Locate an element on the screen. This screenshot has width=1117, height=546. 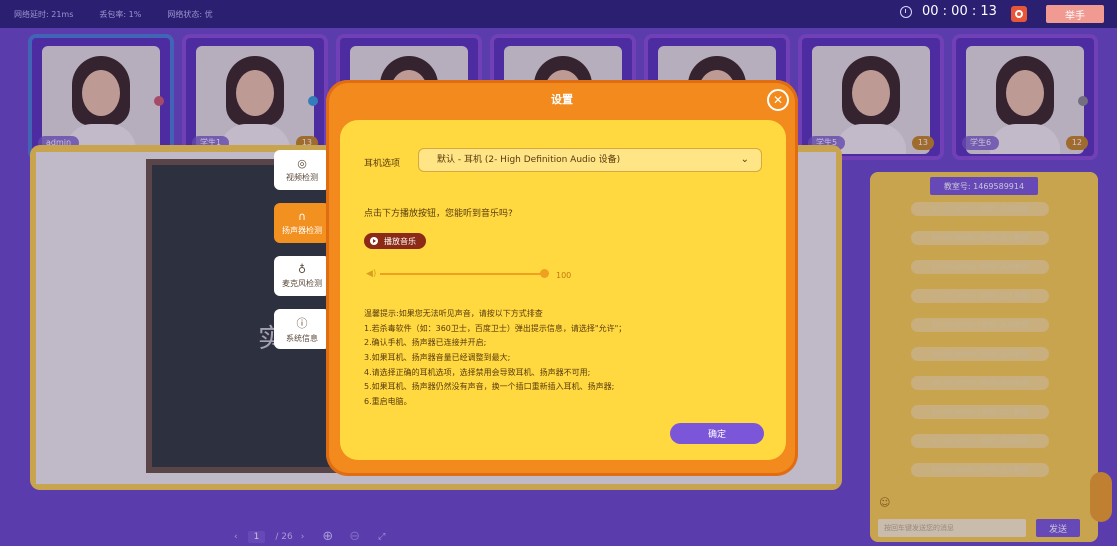
tab-system-info: ⓘ 系统信息 is located at coordinates (302, 329).